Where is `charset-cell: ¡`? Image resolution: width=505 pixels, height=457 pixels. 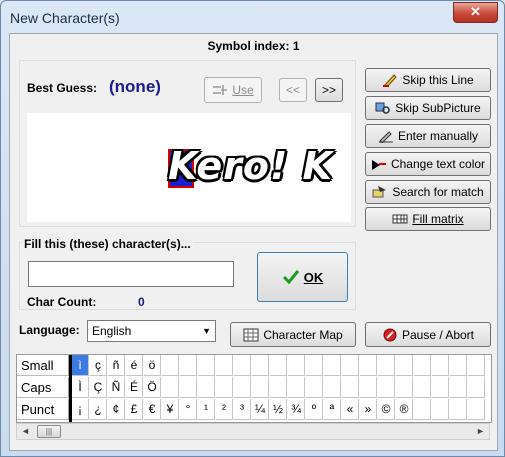
charset-cell: ¡ is located at coordinates (80, 409).